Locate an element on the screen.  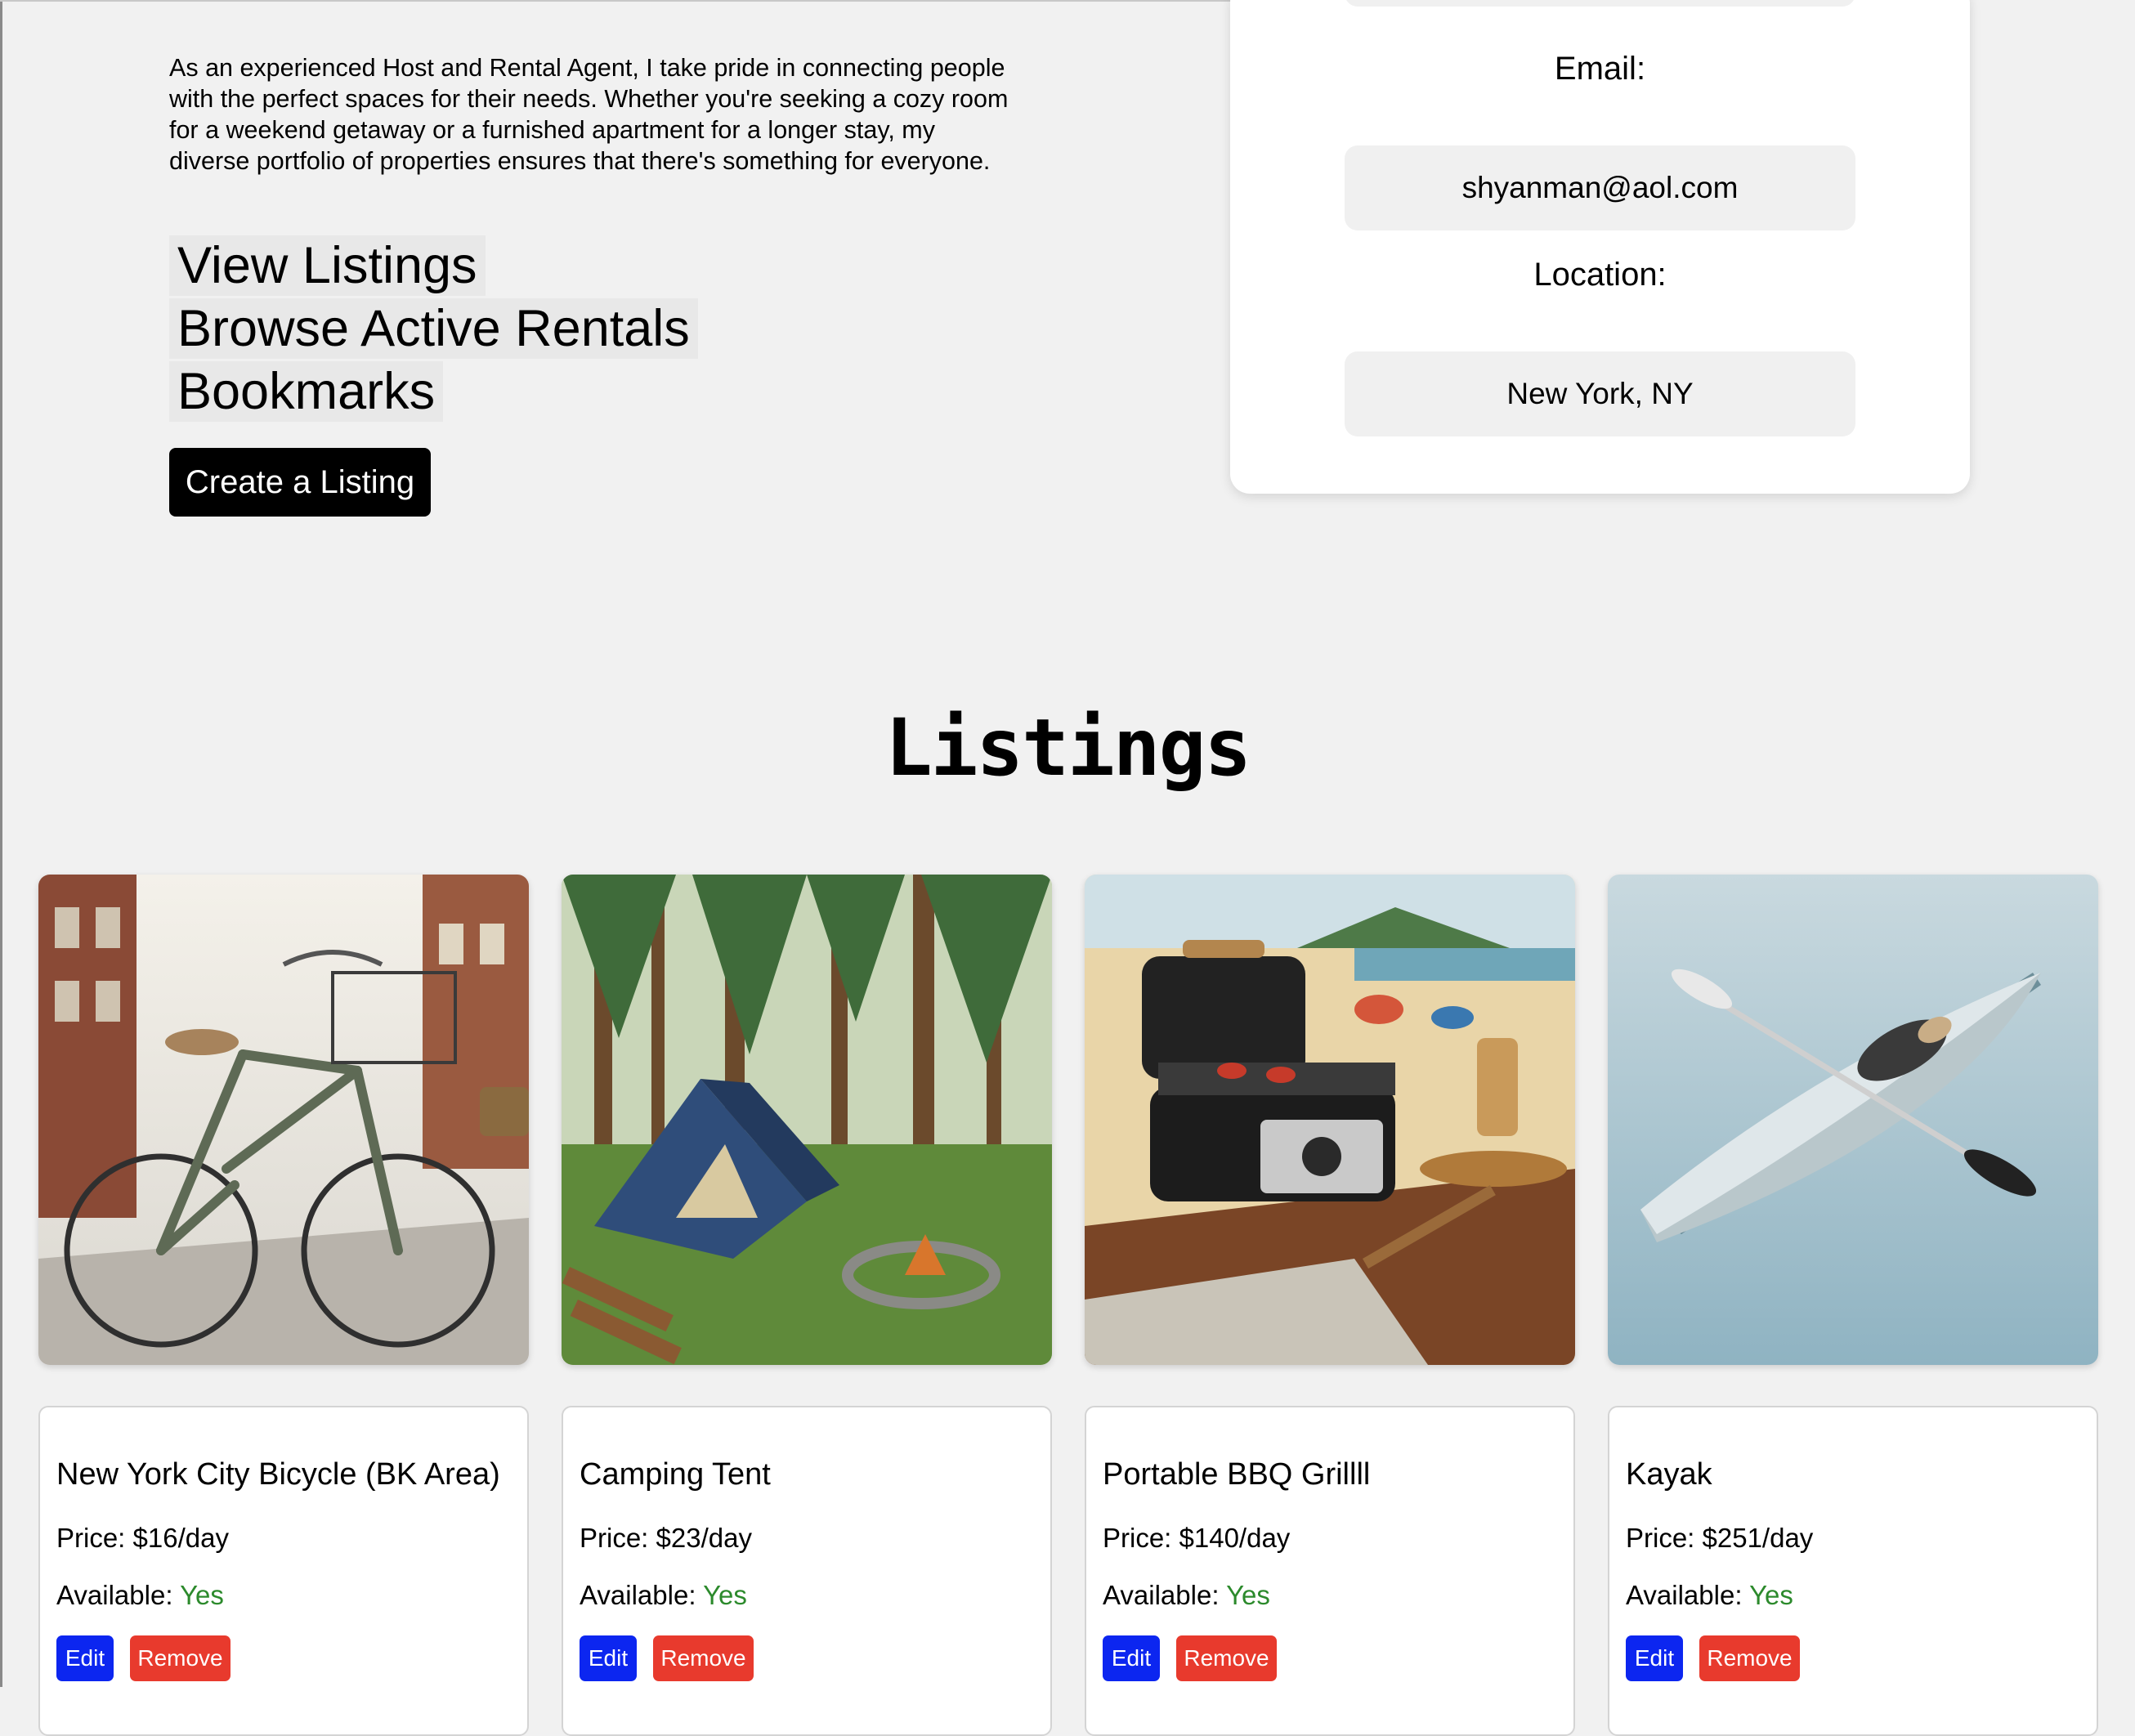
create-listing-button: Create a Listing is located at coordinates (300, 483).